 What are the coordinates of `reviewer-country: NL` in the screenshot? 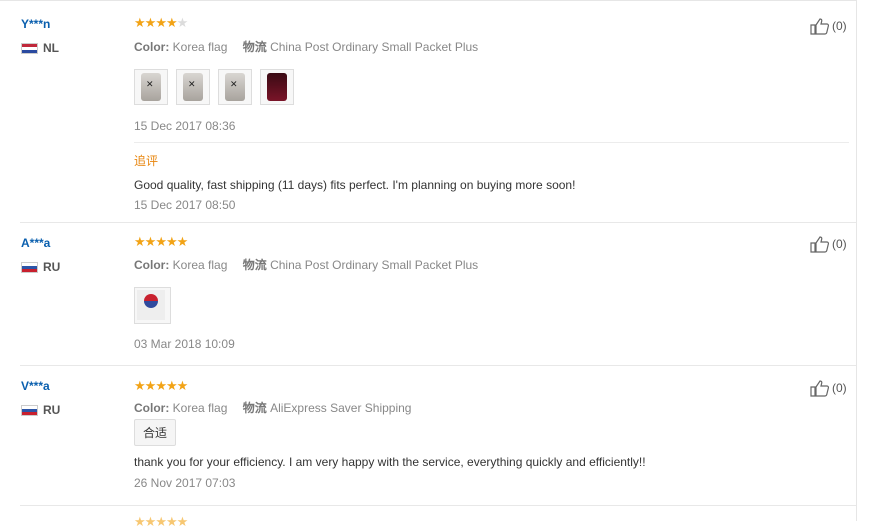 It's located at (40, 48).